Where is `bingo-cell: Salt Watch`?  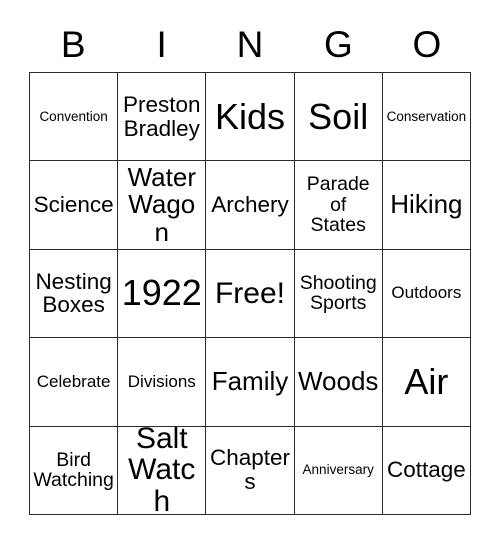
bingo-cell: Salt Watch is located at coordinates (162, 470).